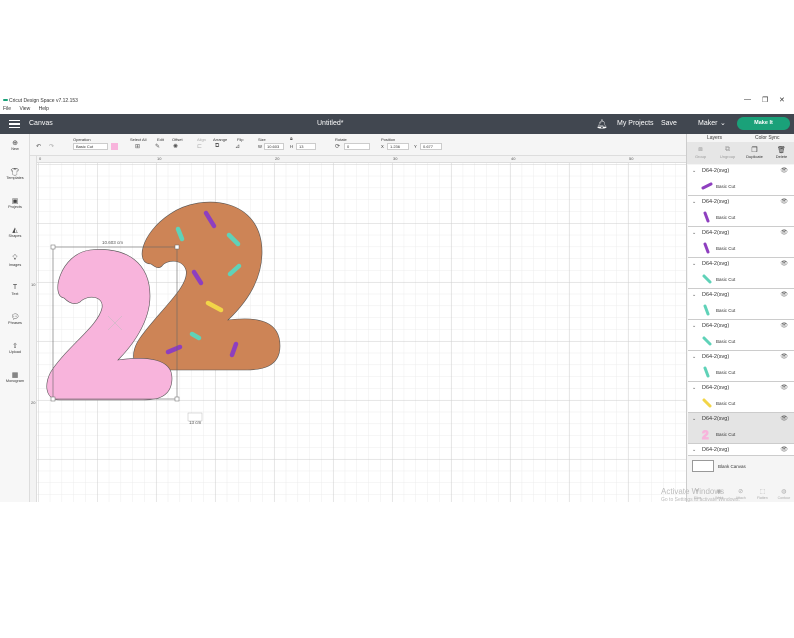  Describe the element at coordinates (217, 146) in the screenshot. I see `arrange-icon: ⧉` at that location.